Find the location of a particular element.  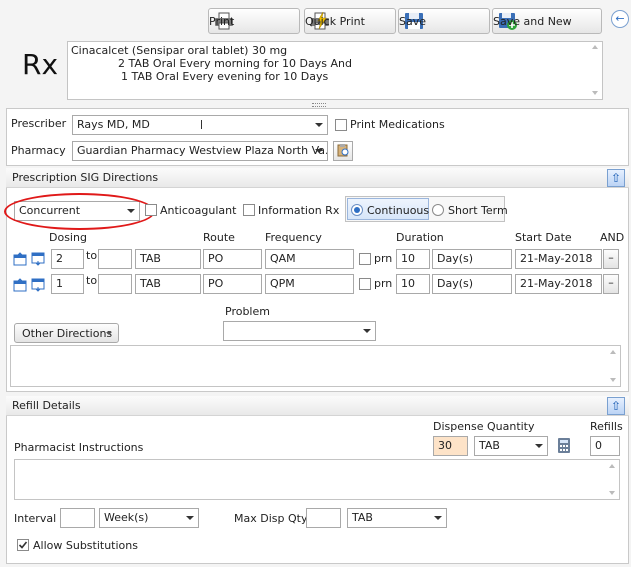

text-cursor is located at coordinates (201, 124).